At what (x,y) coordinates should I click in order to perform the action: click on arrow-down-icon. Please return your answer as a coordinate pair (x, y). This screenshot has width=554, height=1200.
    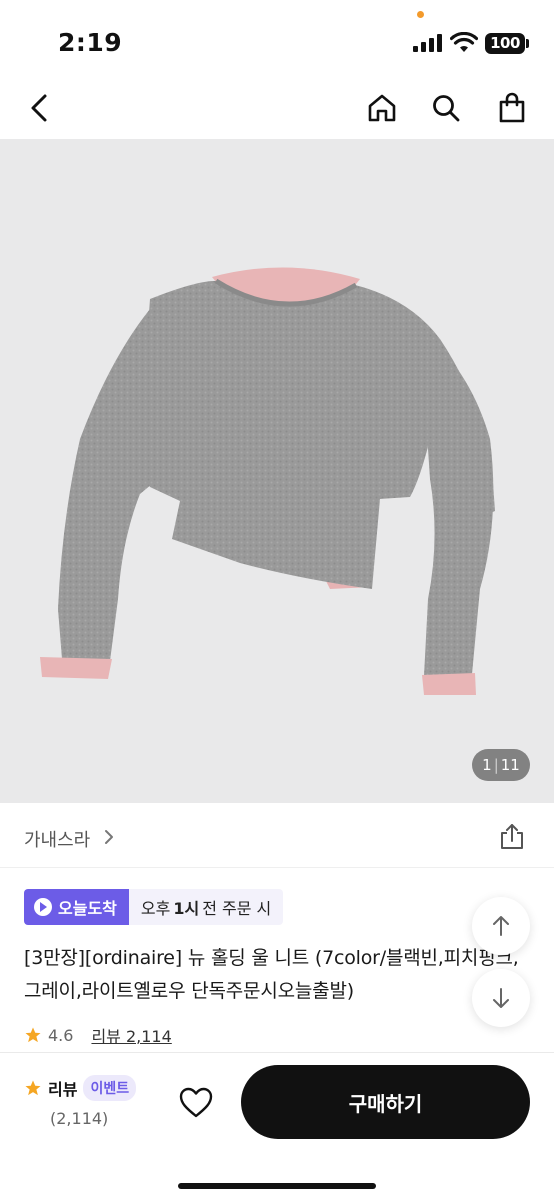
    Looking at the image, I should click on (501, 998).